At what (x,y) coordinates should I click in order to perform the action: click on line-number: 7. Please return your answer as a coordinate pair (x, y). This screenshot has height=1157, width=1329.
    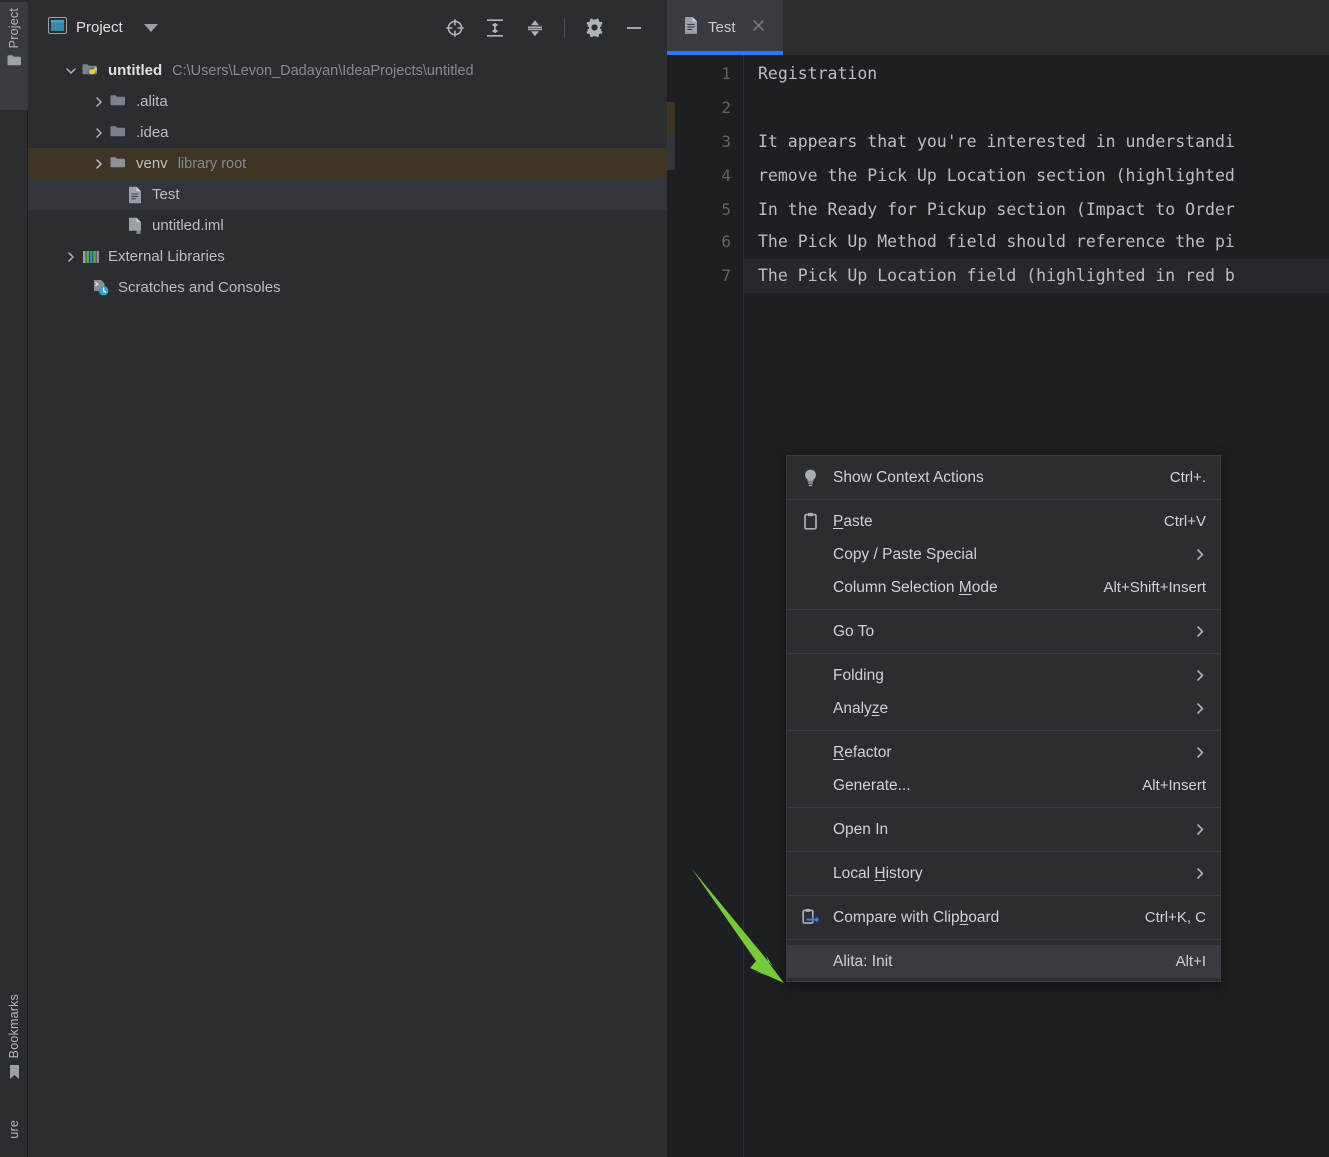
    Looking at the image, I should click on (726, 275).